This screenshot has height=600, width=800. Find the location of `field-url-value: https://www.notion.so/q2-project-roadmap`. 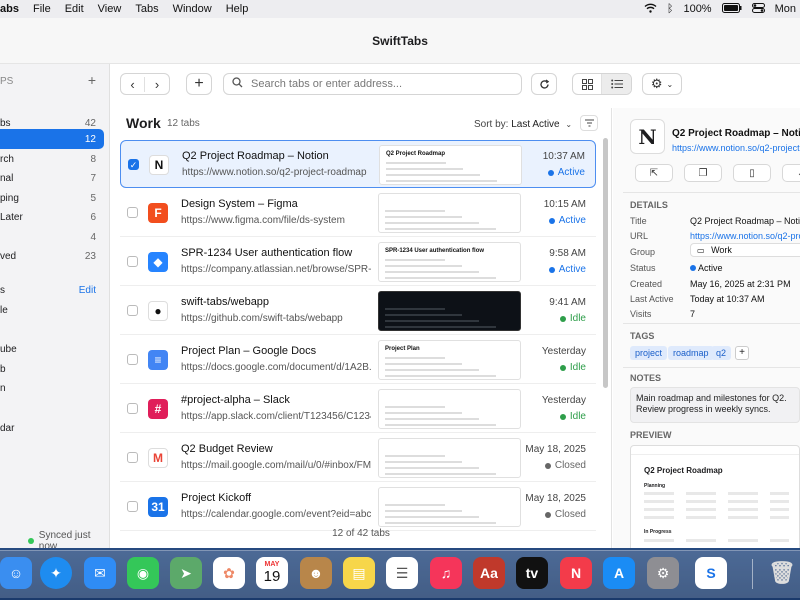

field-url-value: https://www.notion.so/q2-project-roadmap is located at coordinates (745, 236).